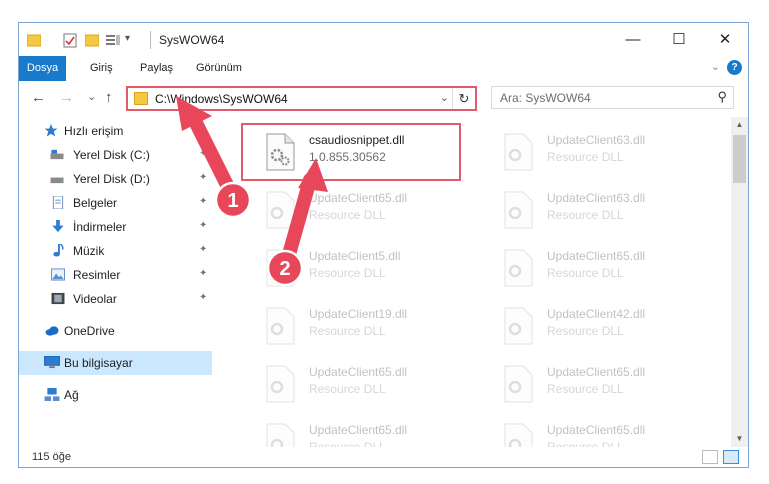 This screenshot has width=769, height=484. Describe the element at coordinates (57, 180) in the screenshot. I see `drive-icon` at that location.